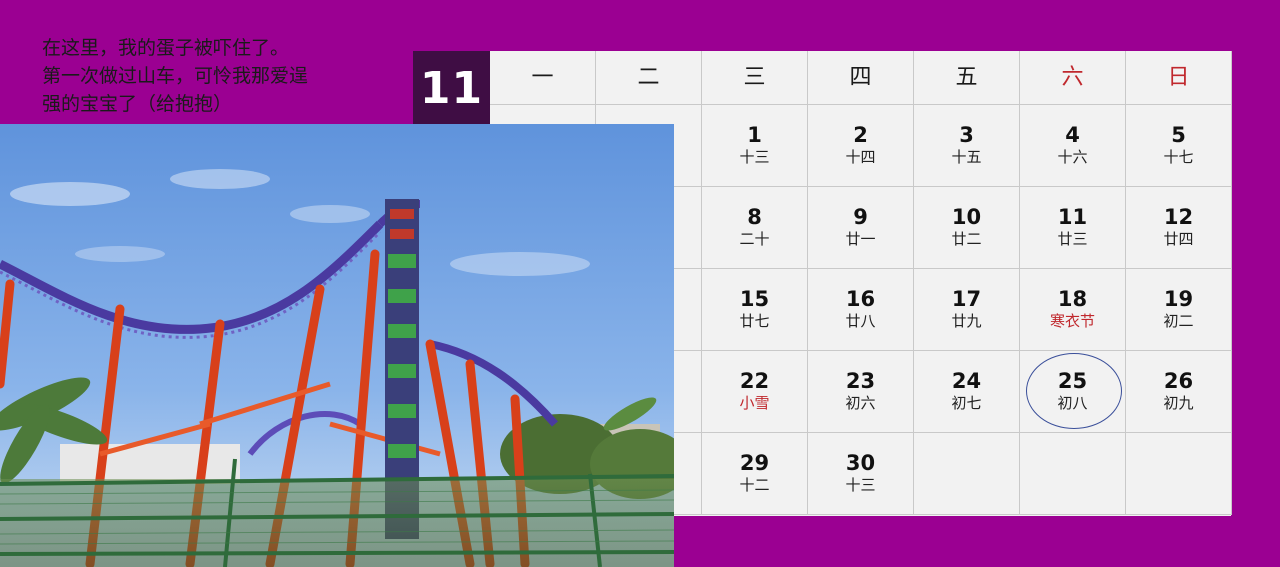  What do you see at coordinates (966, 135) in the screenshot?
I see `day-number: 3` at bounding box center [966, 135].